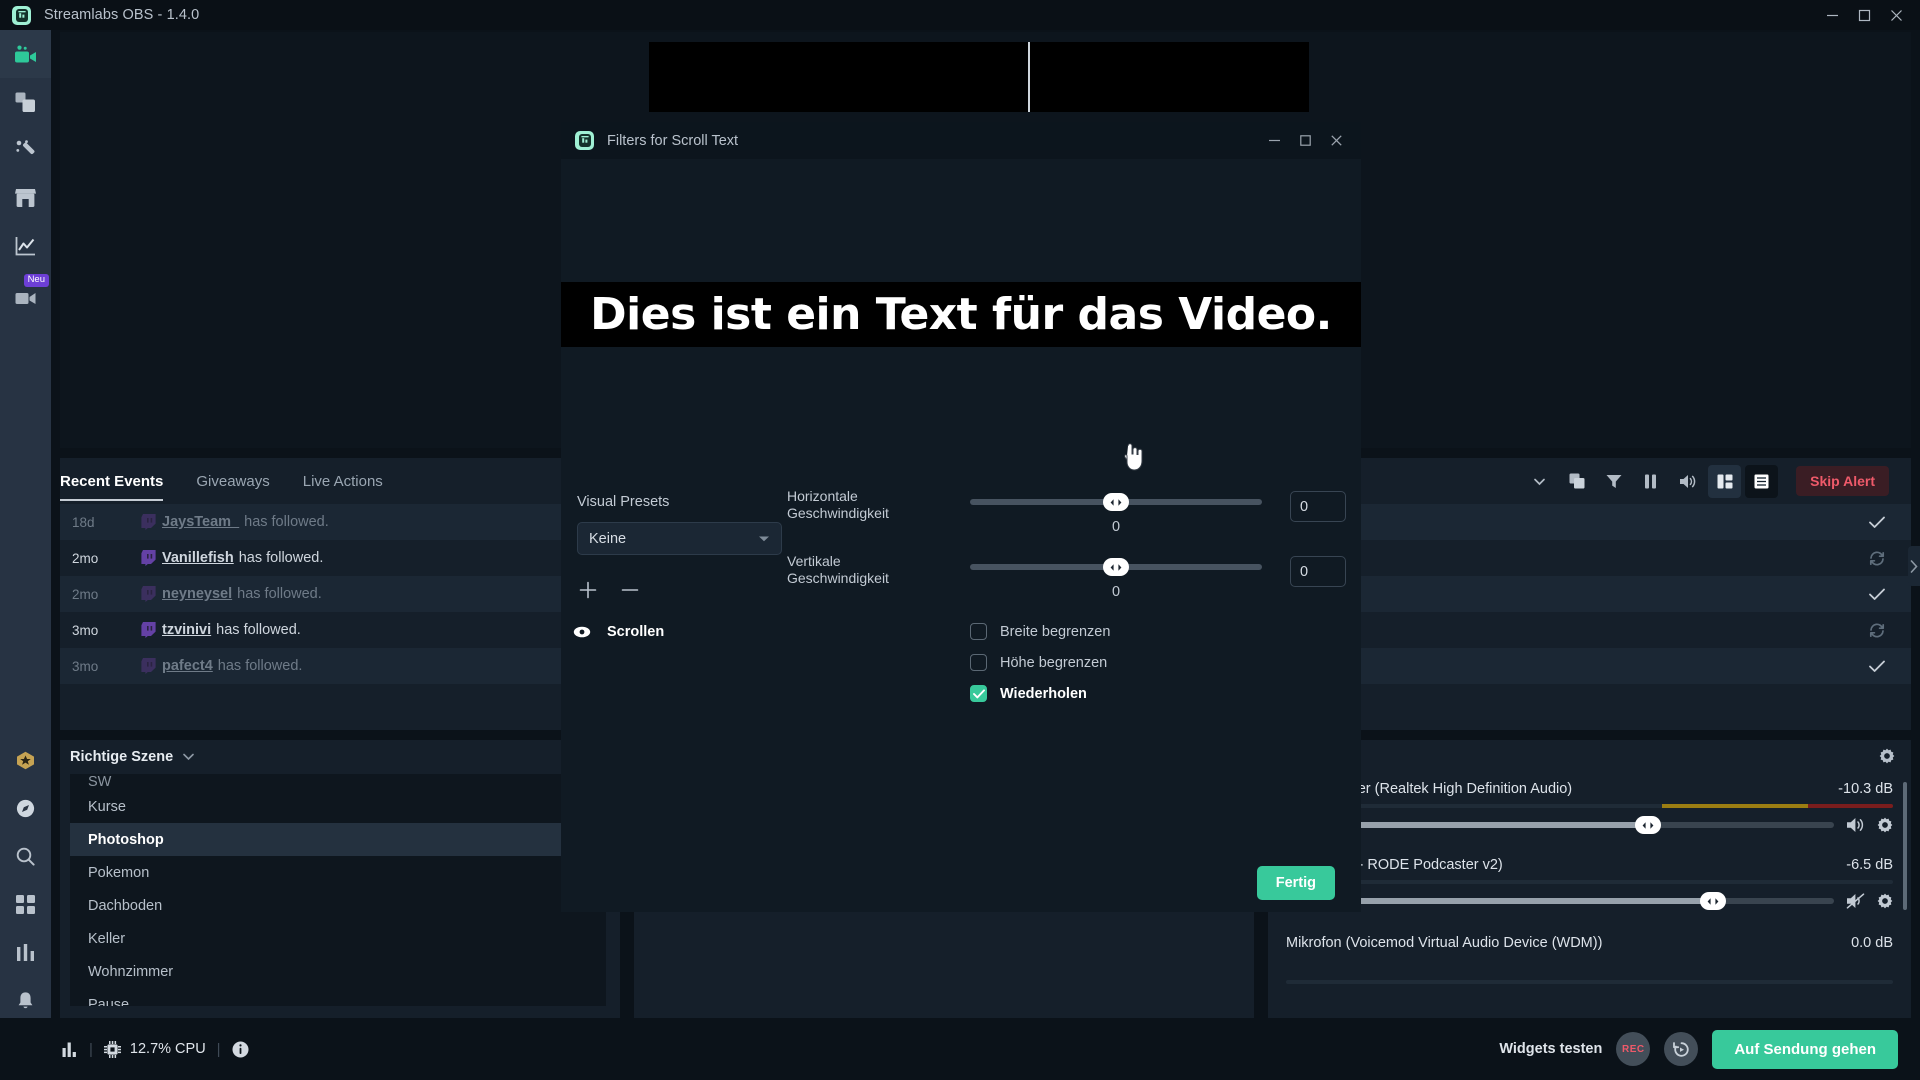  What do you see at coordinates (167, 1049) in the screenshot?
I see `cpu-usage-label: 12.7% CPU` at bounding box center [167, 1049].